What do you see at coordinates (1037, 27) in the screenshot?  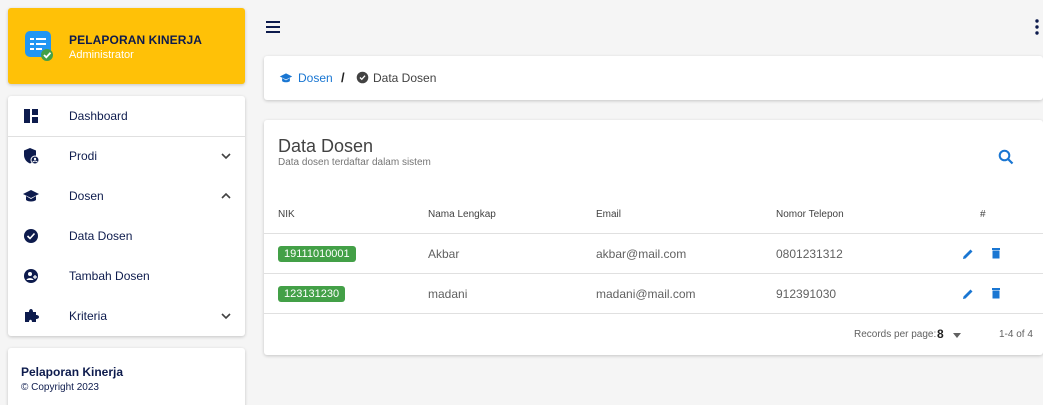 I see `more-vert-icon` at bounding box center [1037, 27].